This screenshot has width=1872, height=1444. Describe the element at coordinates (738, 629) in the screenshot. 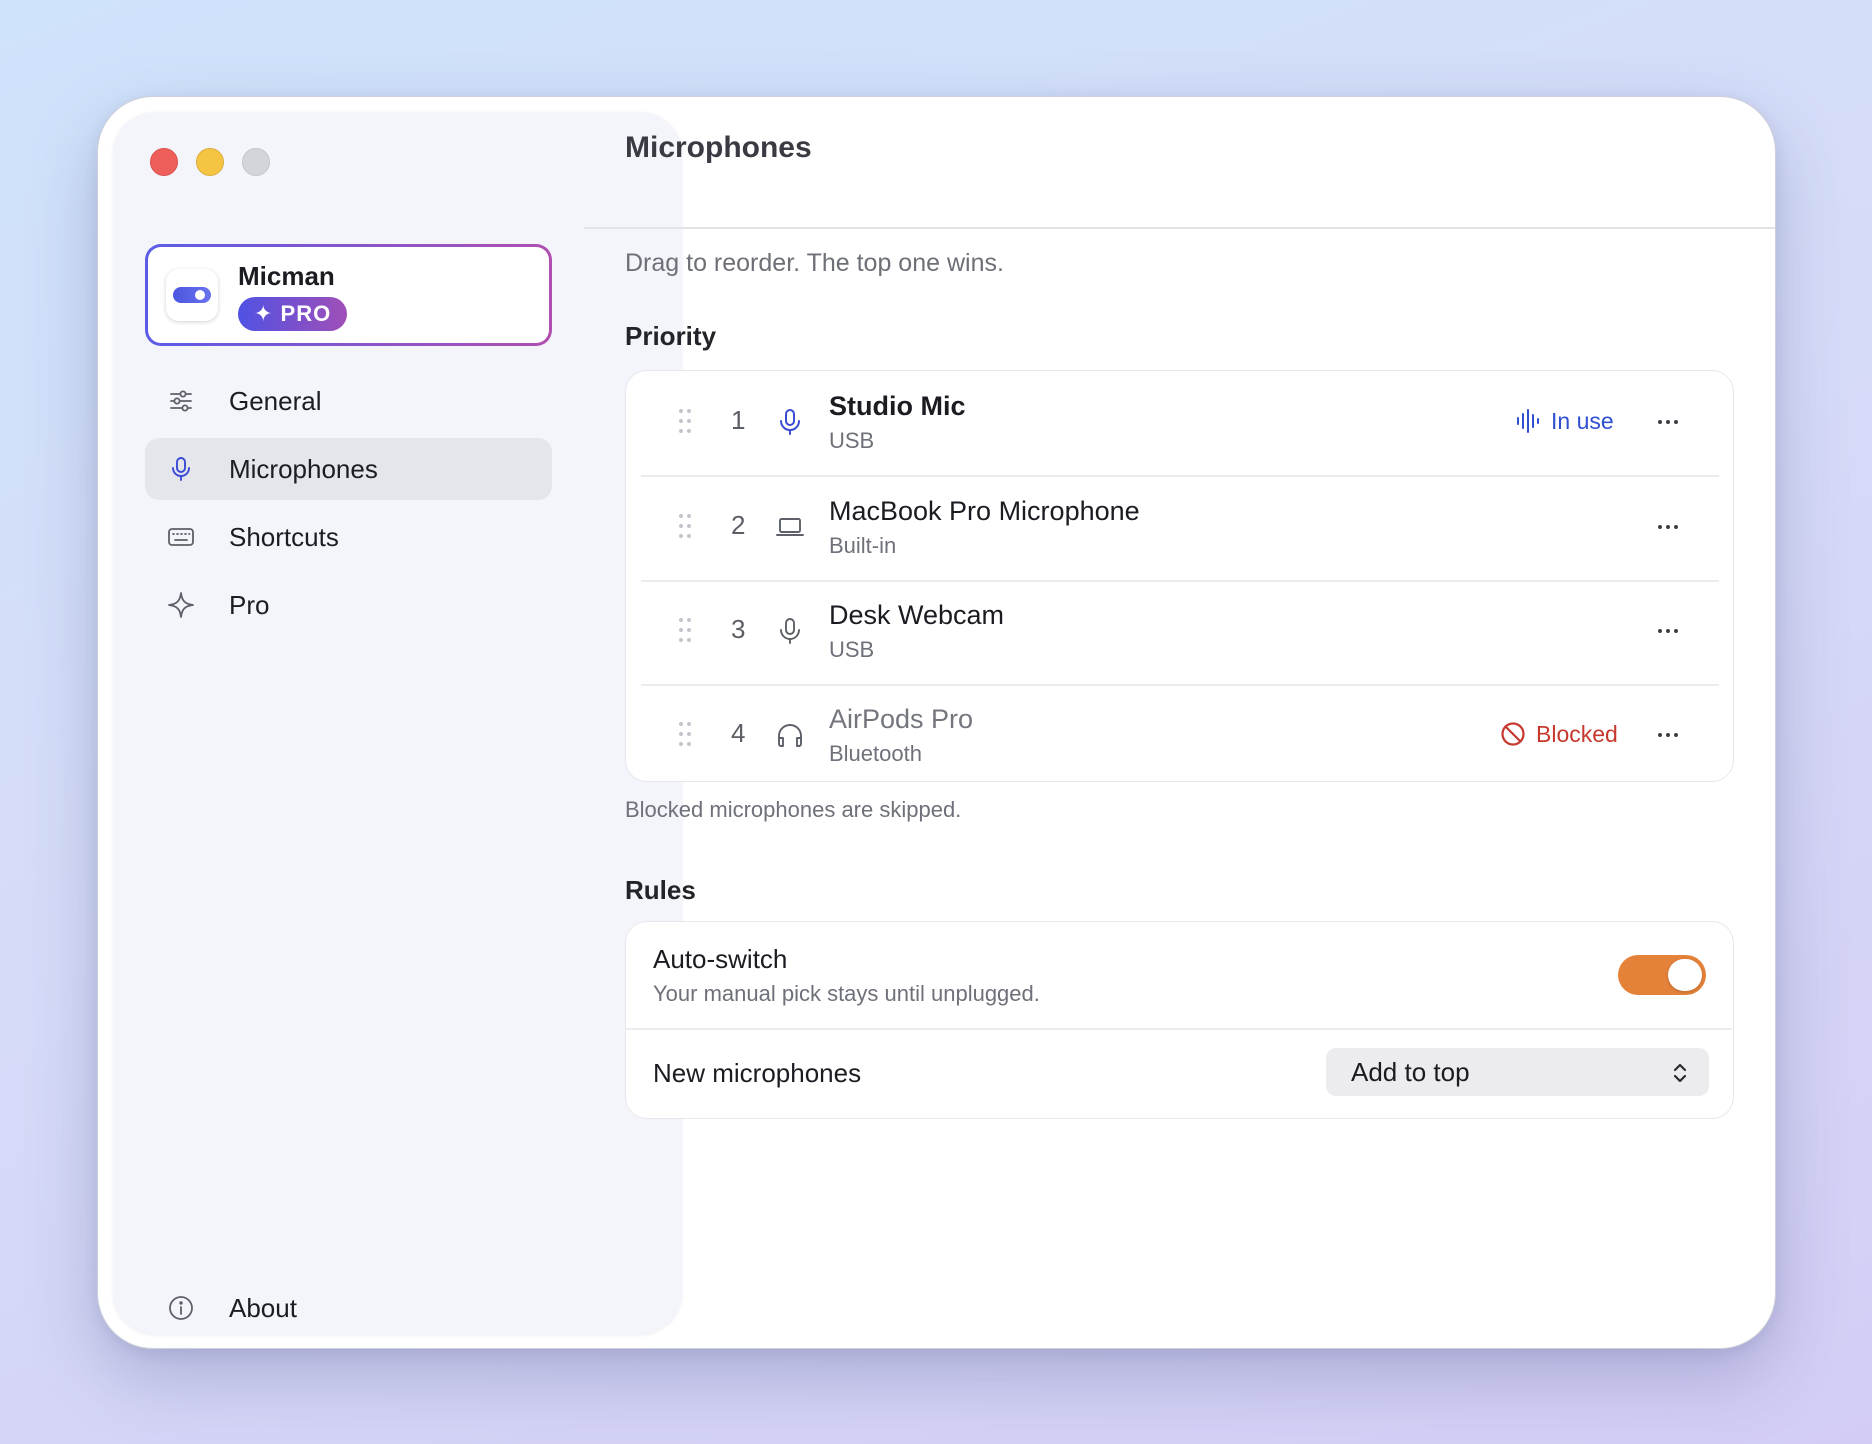

I see `priority-rank: 3` at that location.